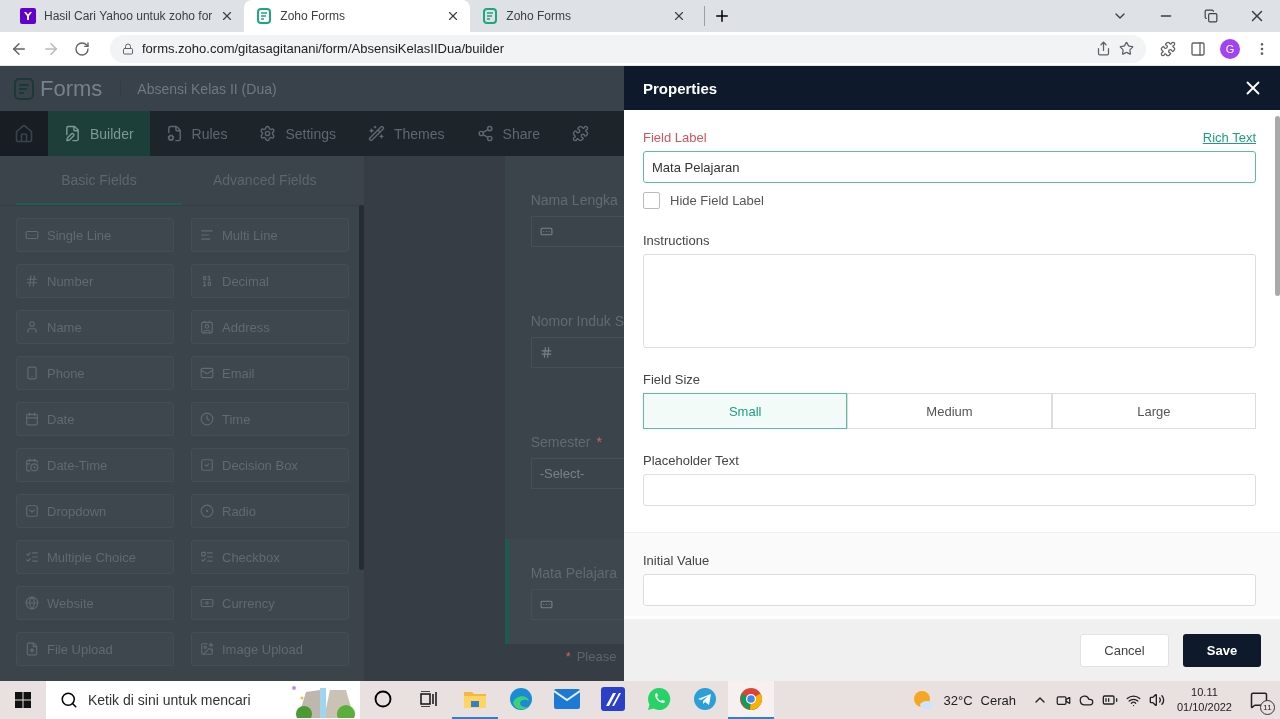 The width and height of the screenshot is (1280, 719). Describe the element at coordinates (1124, 650) in the screenshot. I see `cancel-button: Cancel` at that location.